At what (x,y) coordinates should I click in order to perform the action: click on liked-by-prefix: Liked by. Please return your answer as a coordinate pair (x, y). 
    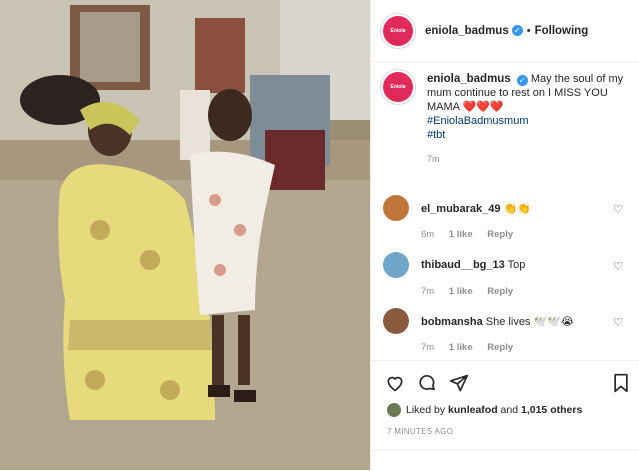
    Looking at the image, I should click on (426, 410).